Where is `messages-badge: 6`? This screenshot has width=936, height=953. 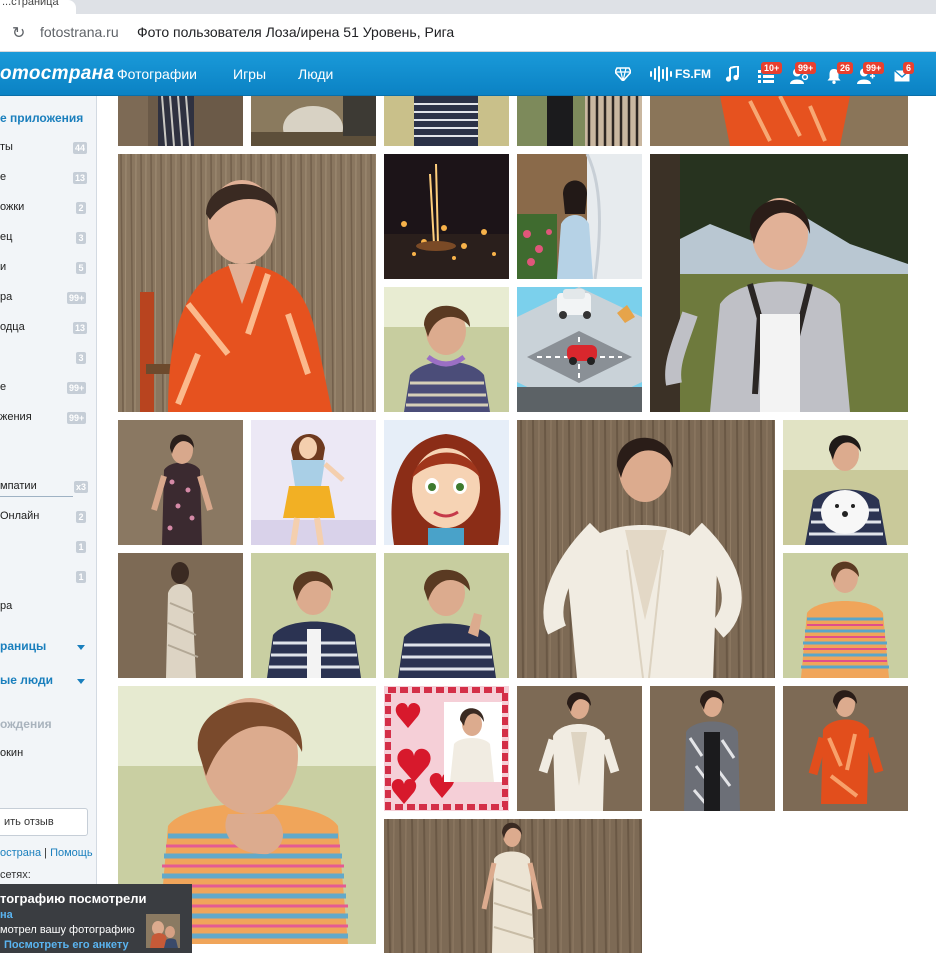 messages-badge: 6 is located at coordinates (909, 68).